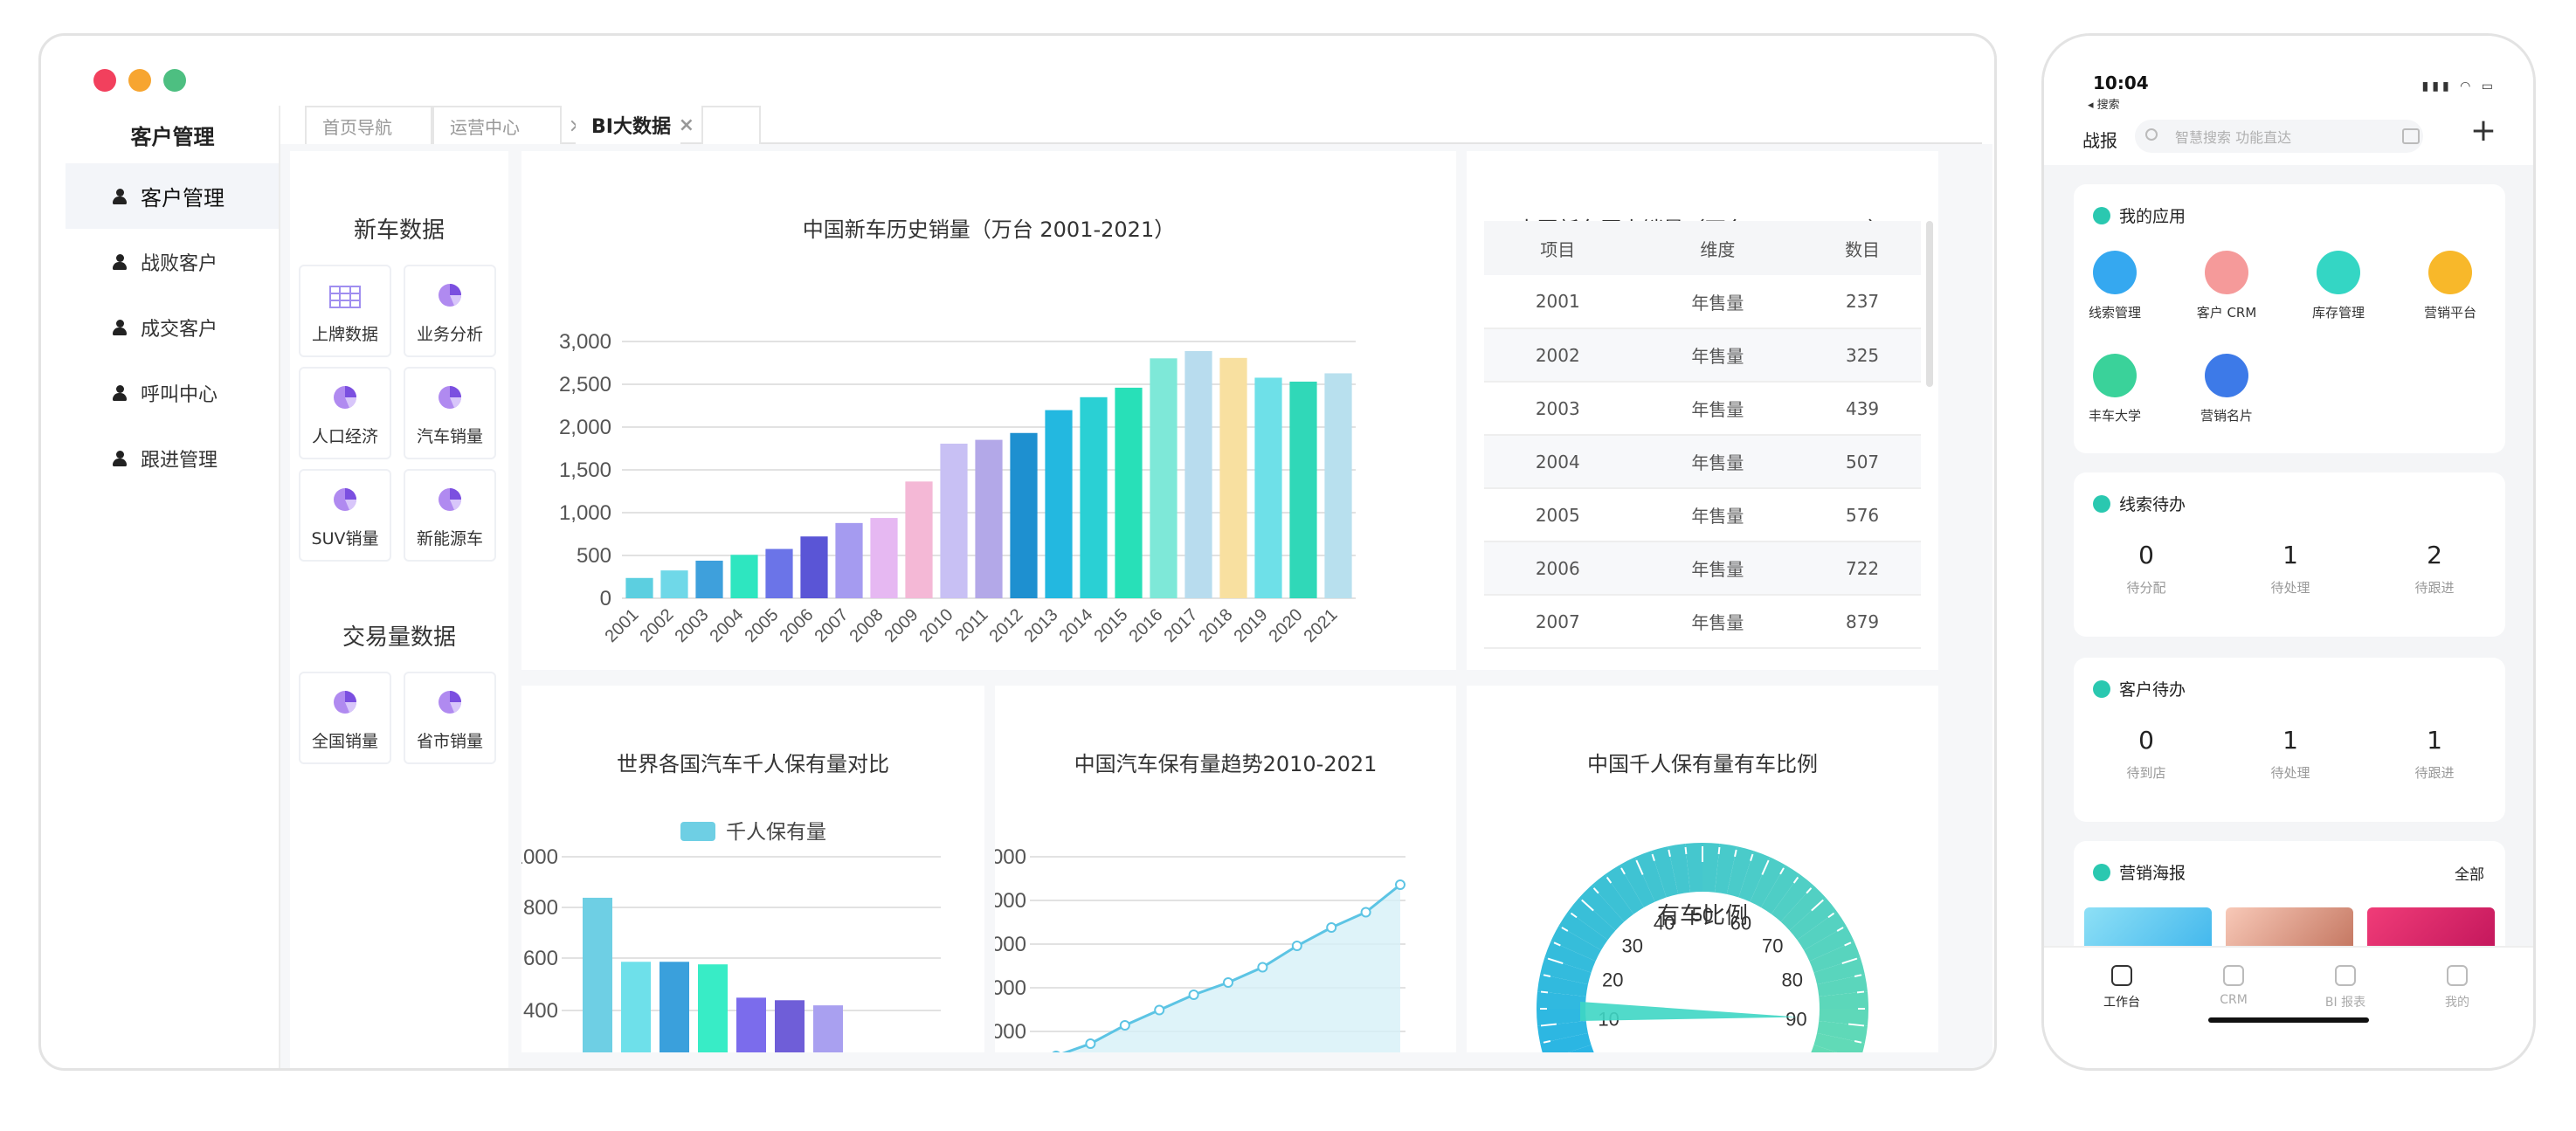 The height and width of the screenshot is (1131, 2576). What do you see at coordinates (539, 857) in the screenshot?
I see `y-tick-label: 1000` at bounding box center [539, 857].